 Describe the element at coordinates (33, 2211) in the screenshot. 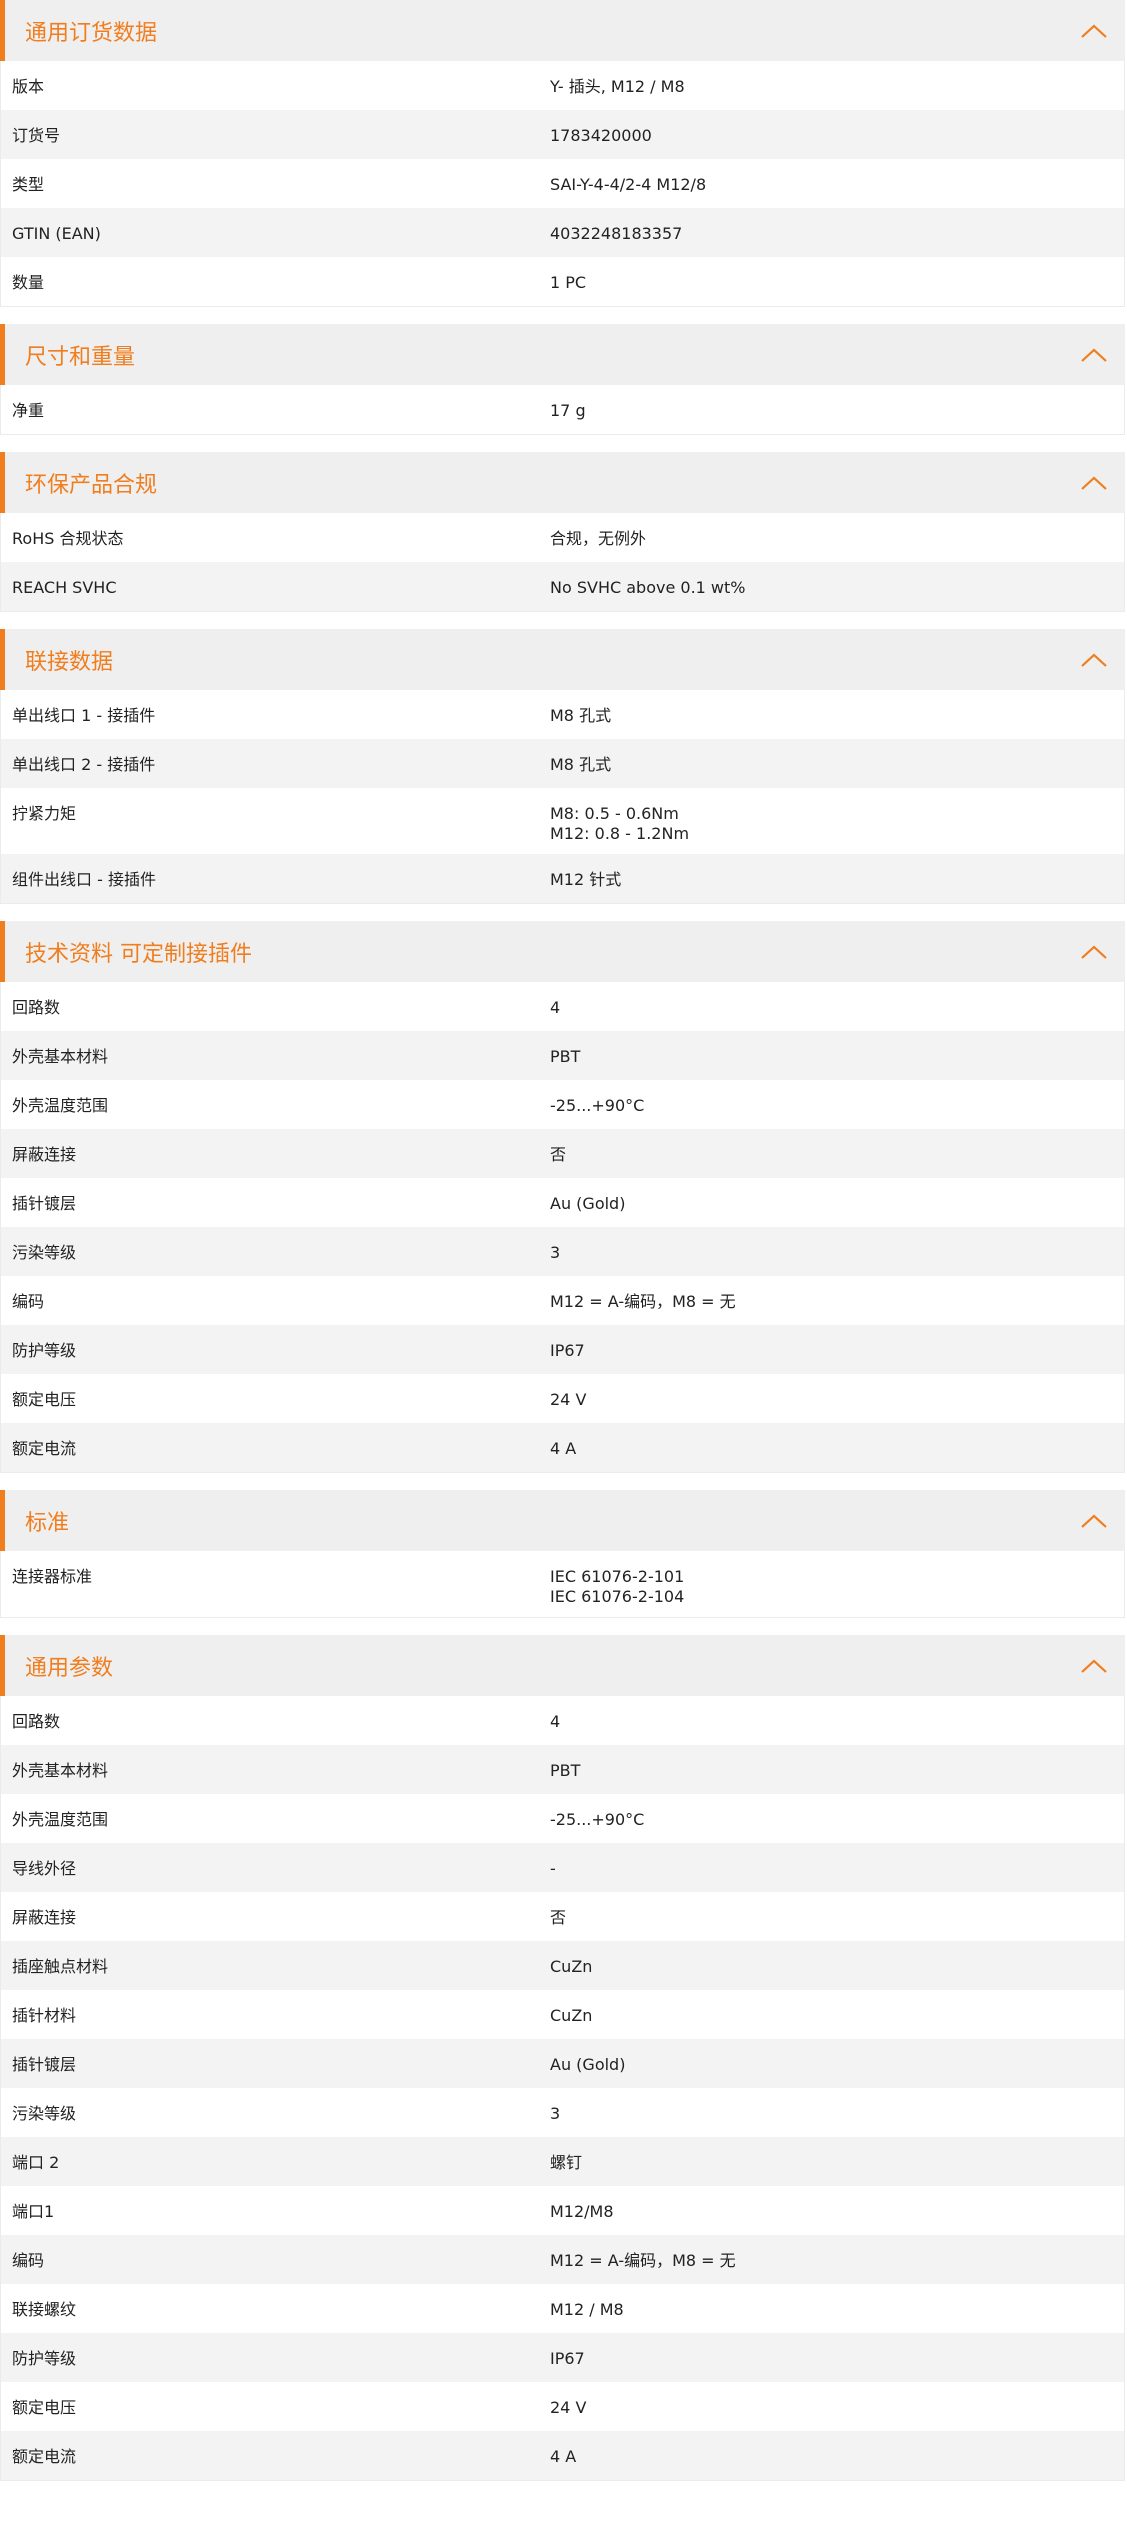

I see `spec-label: 端口1` at that location.